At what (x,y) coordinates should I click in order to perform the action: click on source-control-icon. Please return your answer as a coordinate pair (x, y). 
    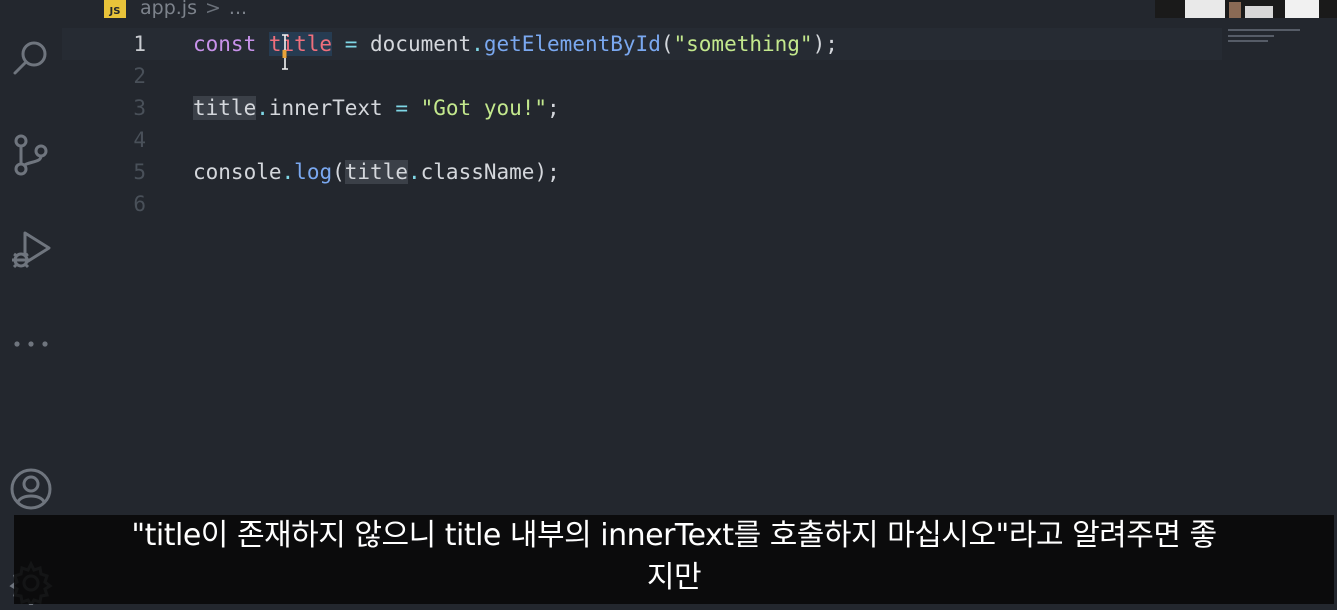
    Looking at the image, I should click on (31, 155).